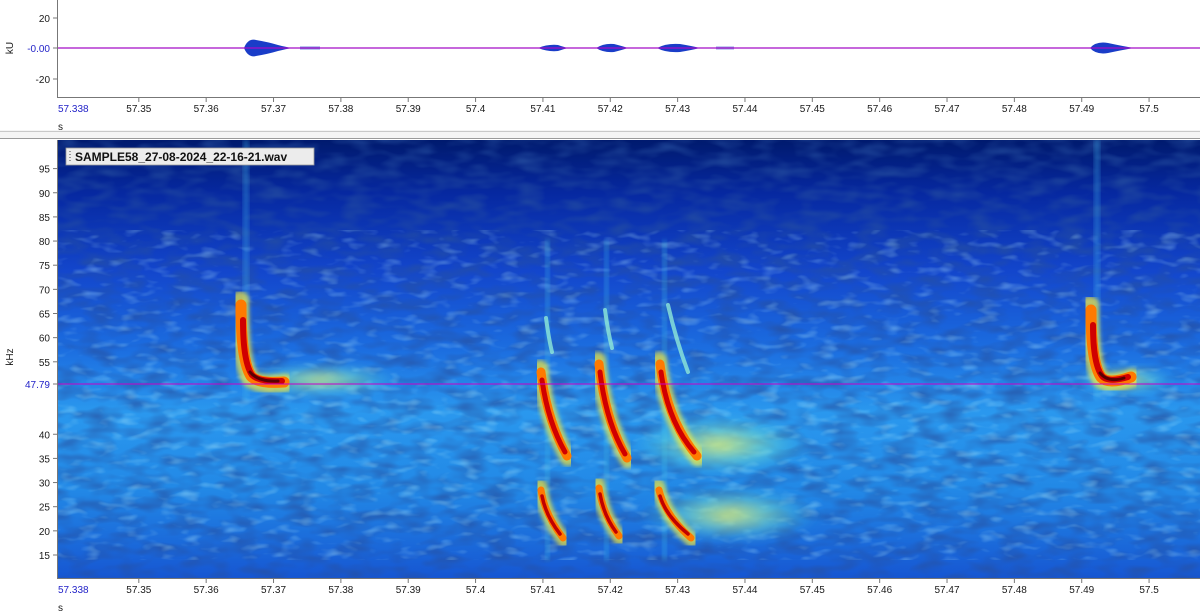  I want to click on frequency-axis-tick-label: 40, so click(45, 435).